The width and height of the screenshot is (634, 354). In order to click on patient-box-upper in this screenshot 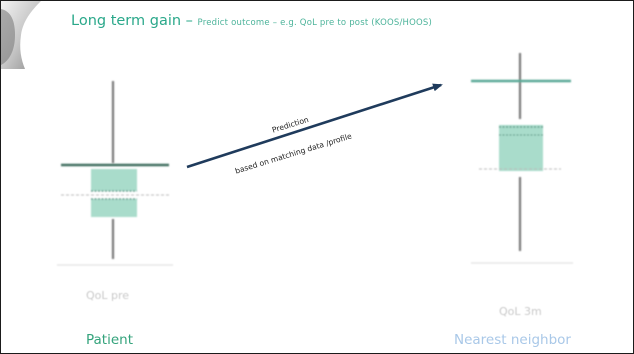, I will do `click(114, 180)`.